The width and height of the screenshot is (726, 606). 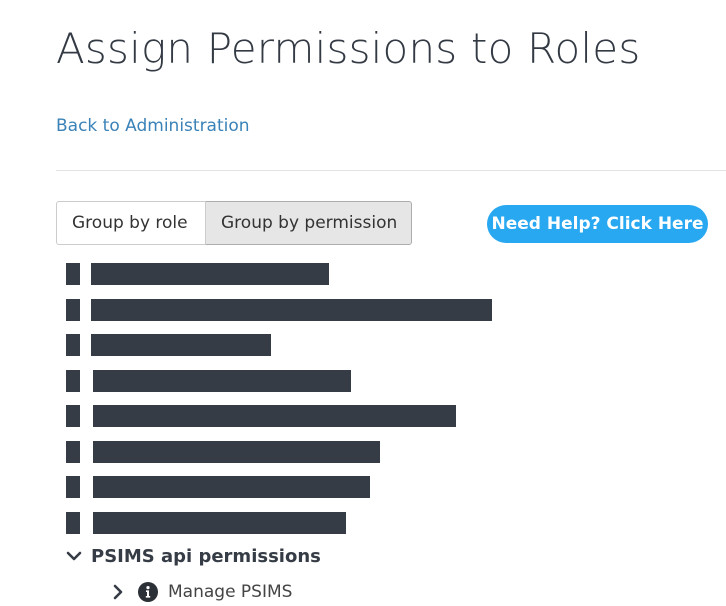 What do you see at coordinates (230, 592) in the screenshot?
I see `permission-item-label: Manage PSIMS` at bounding box center [230, 592].